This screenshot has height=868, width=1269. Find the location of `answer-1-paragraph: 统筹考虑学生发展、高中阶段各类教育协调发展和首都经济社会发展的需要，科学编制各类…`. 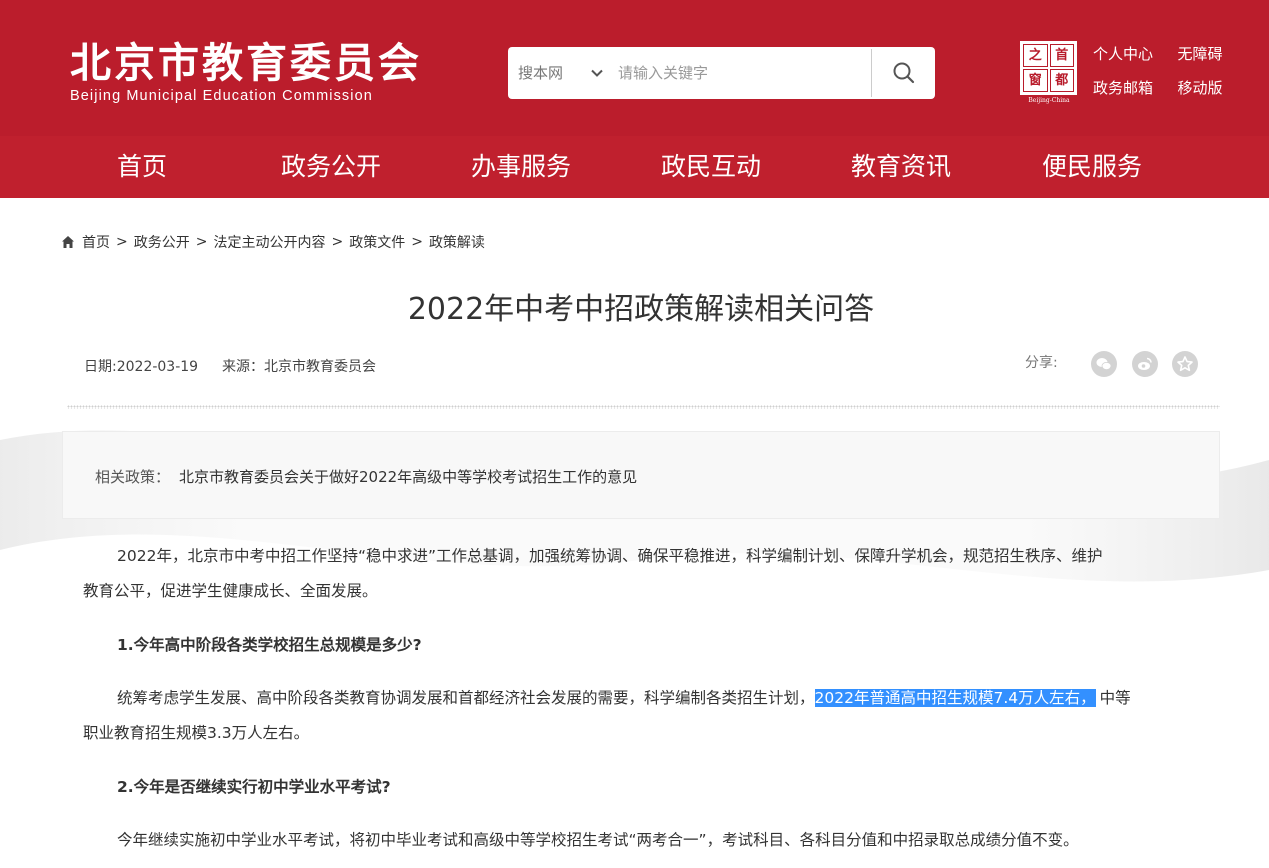

answer-1-paragraph: 统筹考虑学生发展、高中阶段各类教育协调发展和首都经济社会发展的需要，科学编制各类… is located at coordinates (642, 716).